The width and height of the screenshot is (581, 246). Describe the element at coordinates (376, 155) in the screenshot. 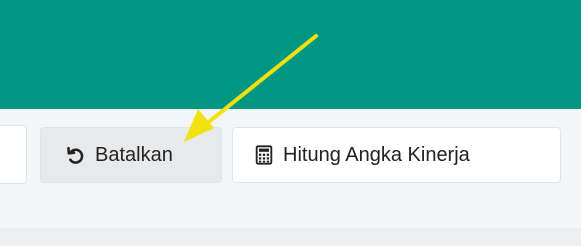

I see `calculate-performance-label: Hitung Angka Kinerja` at that location.